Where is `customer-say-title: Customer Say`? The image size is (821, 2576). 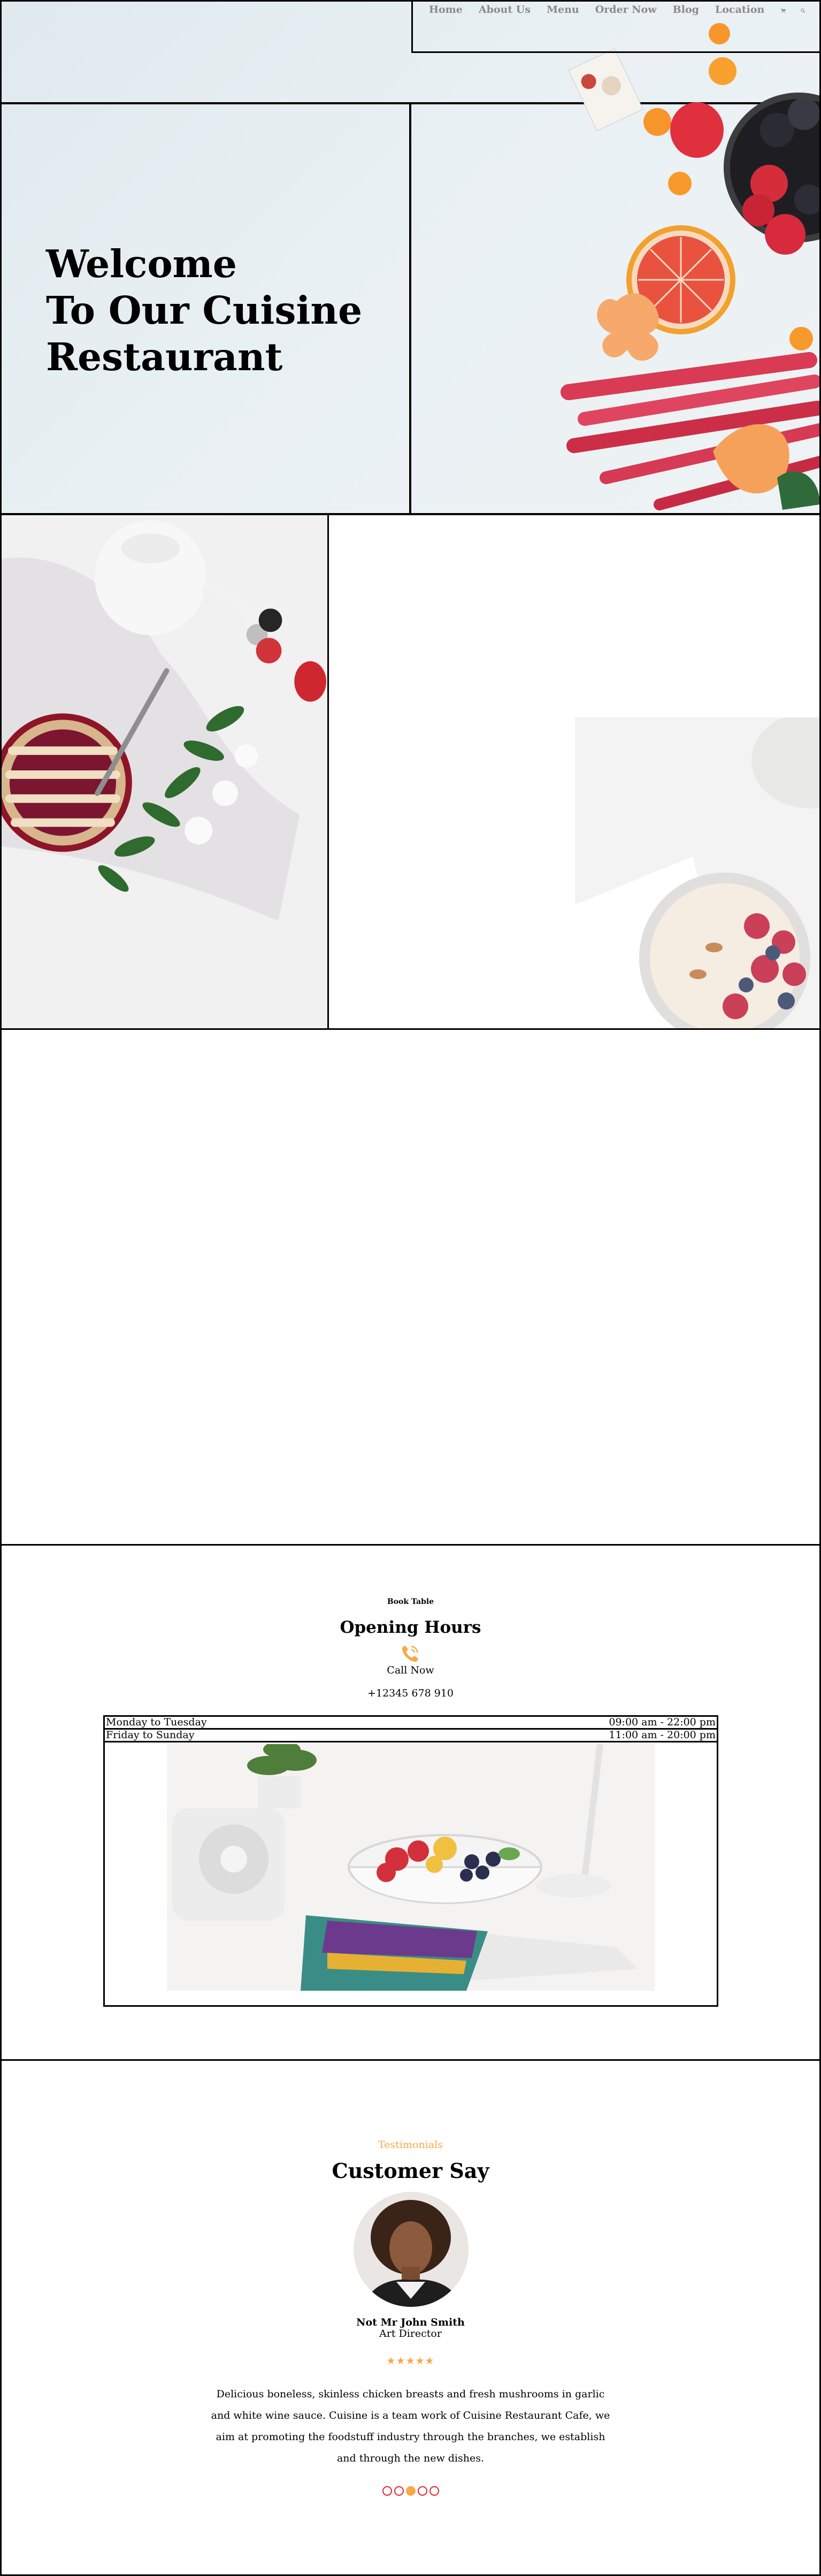
customer-say-title: Customer Say is located at coordinates (410, 2171).